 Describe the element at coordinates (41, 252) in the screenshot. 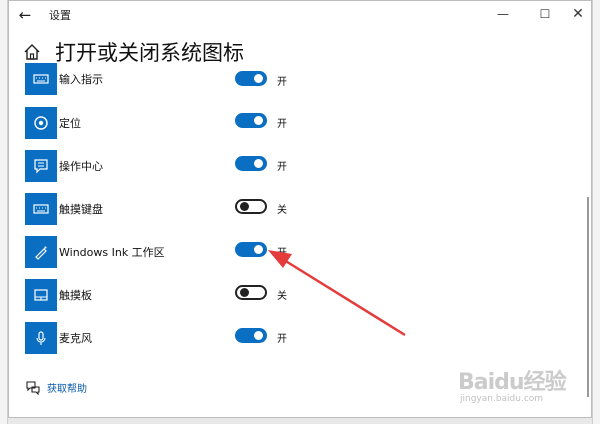

I see `pen-icon` at that location.